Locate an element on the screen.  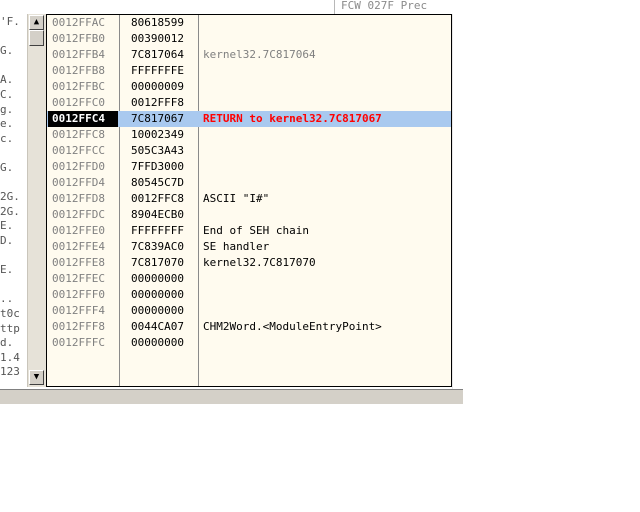
scroll-up-button: ▲ is located at coordinates (36, 22).